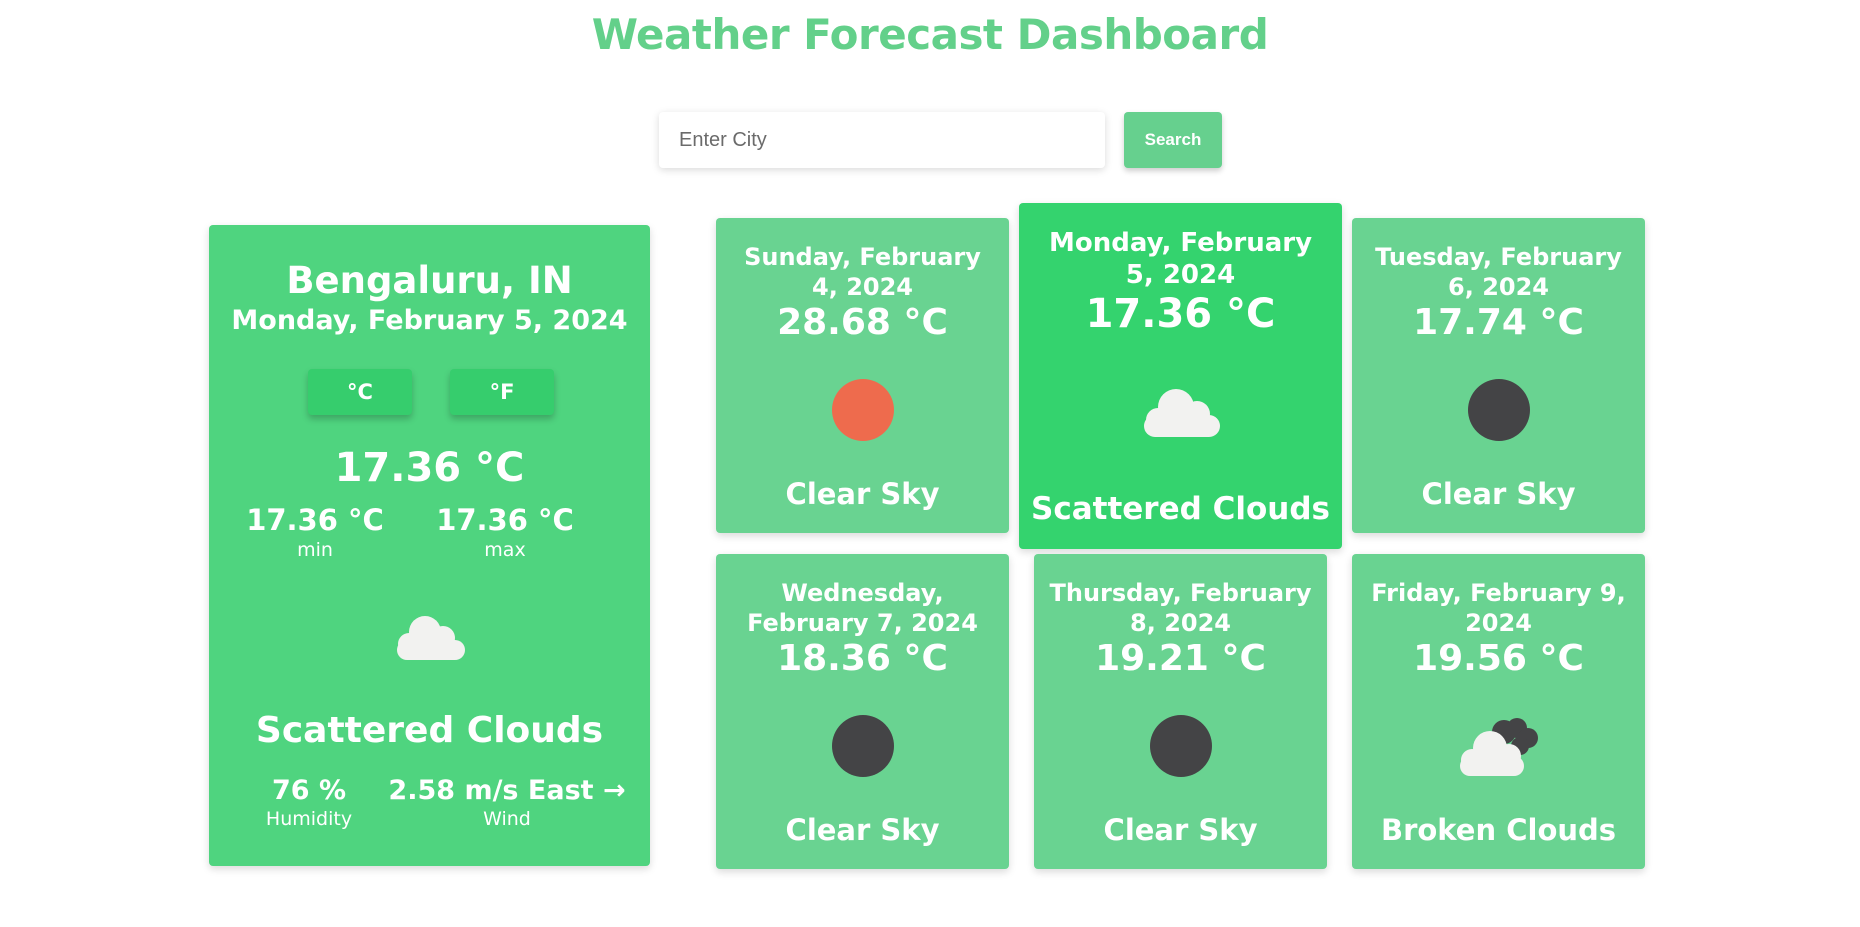 The height and width of the screenshot is (927, 1860). What do you see at coordinates (309, 790) in the screenshot?
I see `humidity-value: 76 %` at bounding box center [309, 790].